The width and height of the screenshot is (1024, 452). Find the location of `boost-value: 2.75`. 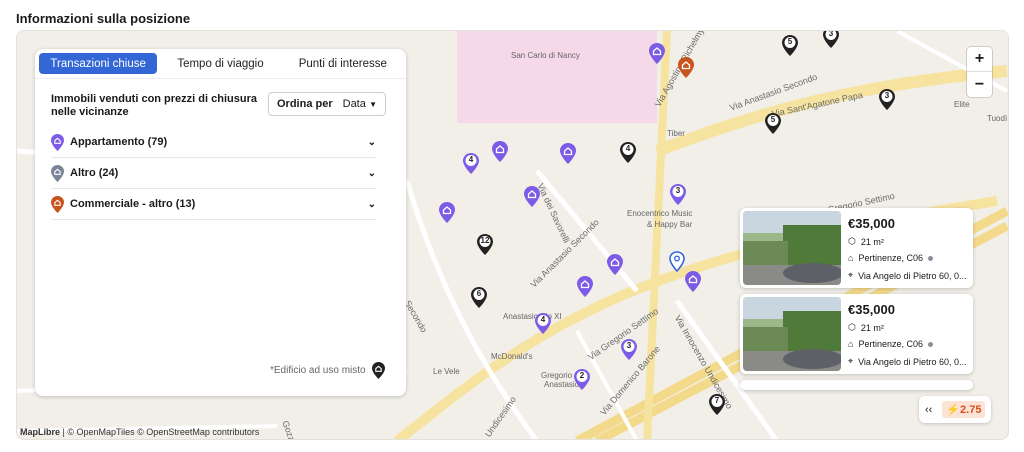

boost-value: 2.75 is located at coordinates (971, 410).